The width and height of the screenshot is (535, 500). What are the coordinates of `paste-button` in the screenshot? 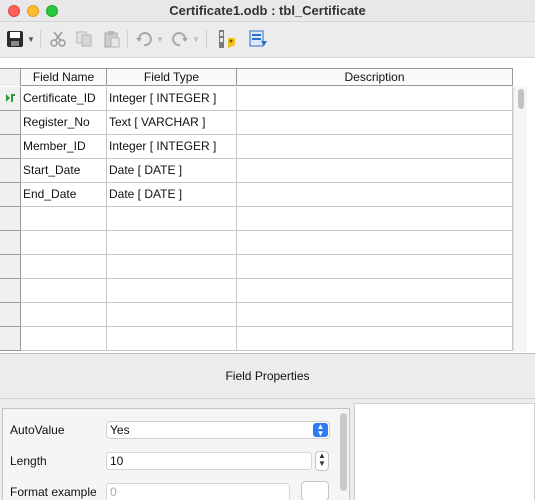 It's located at (112, 39).